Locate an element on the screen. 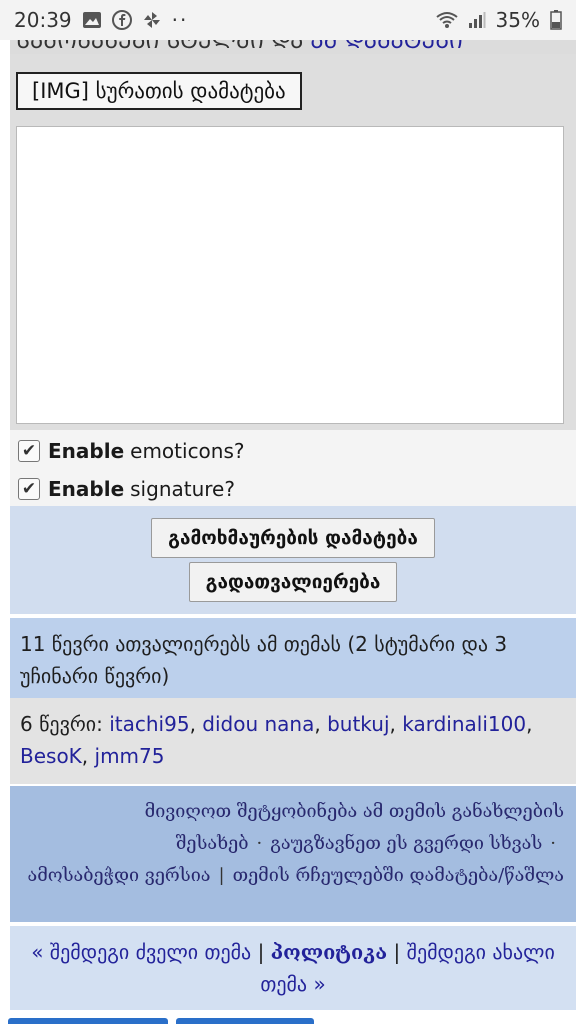  emoticons-label: emoticons? is located at coordinates (187, 451).